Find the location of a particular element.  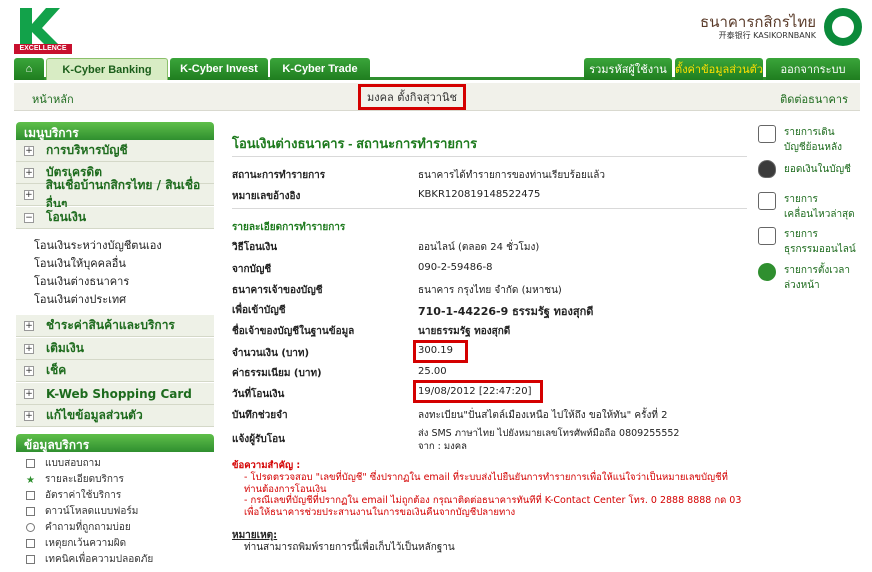

reference-value: KBKR120819148522475 is located at coordinates (479, 194).